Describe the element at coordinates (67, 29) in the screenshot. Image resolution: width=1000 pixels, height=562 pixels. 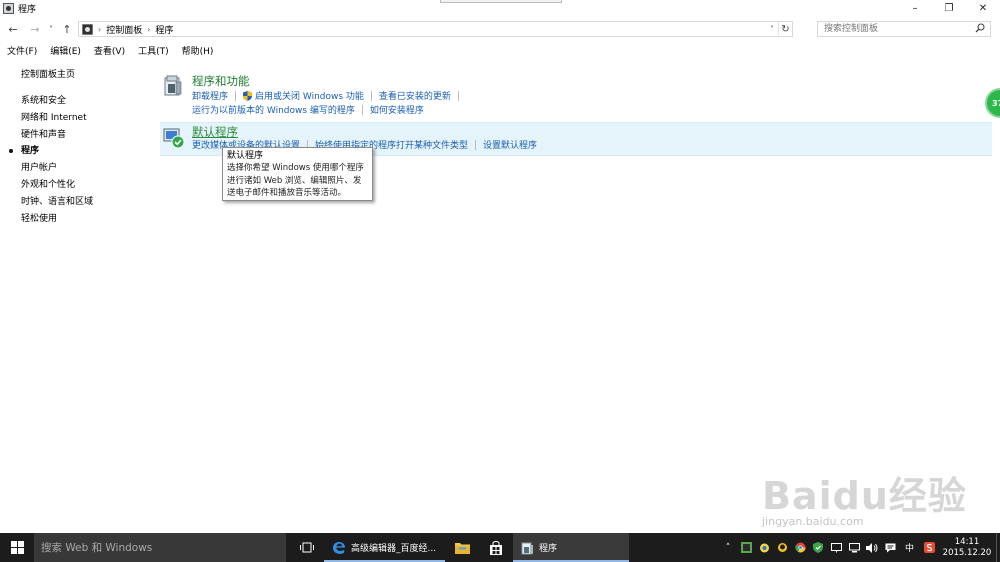
I see `up-button: ↑` at that location.